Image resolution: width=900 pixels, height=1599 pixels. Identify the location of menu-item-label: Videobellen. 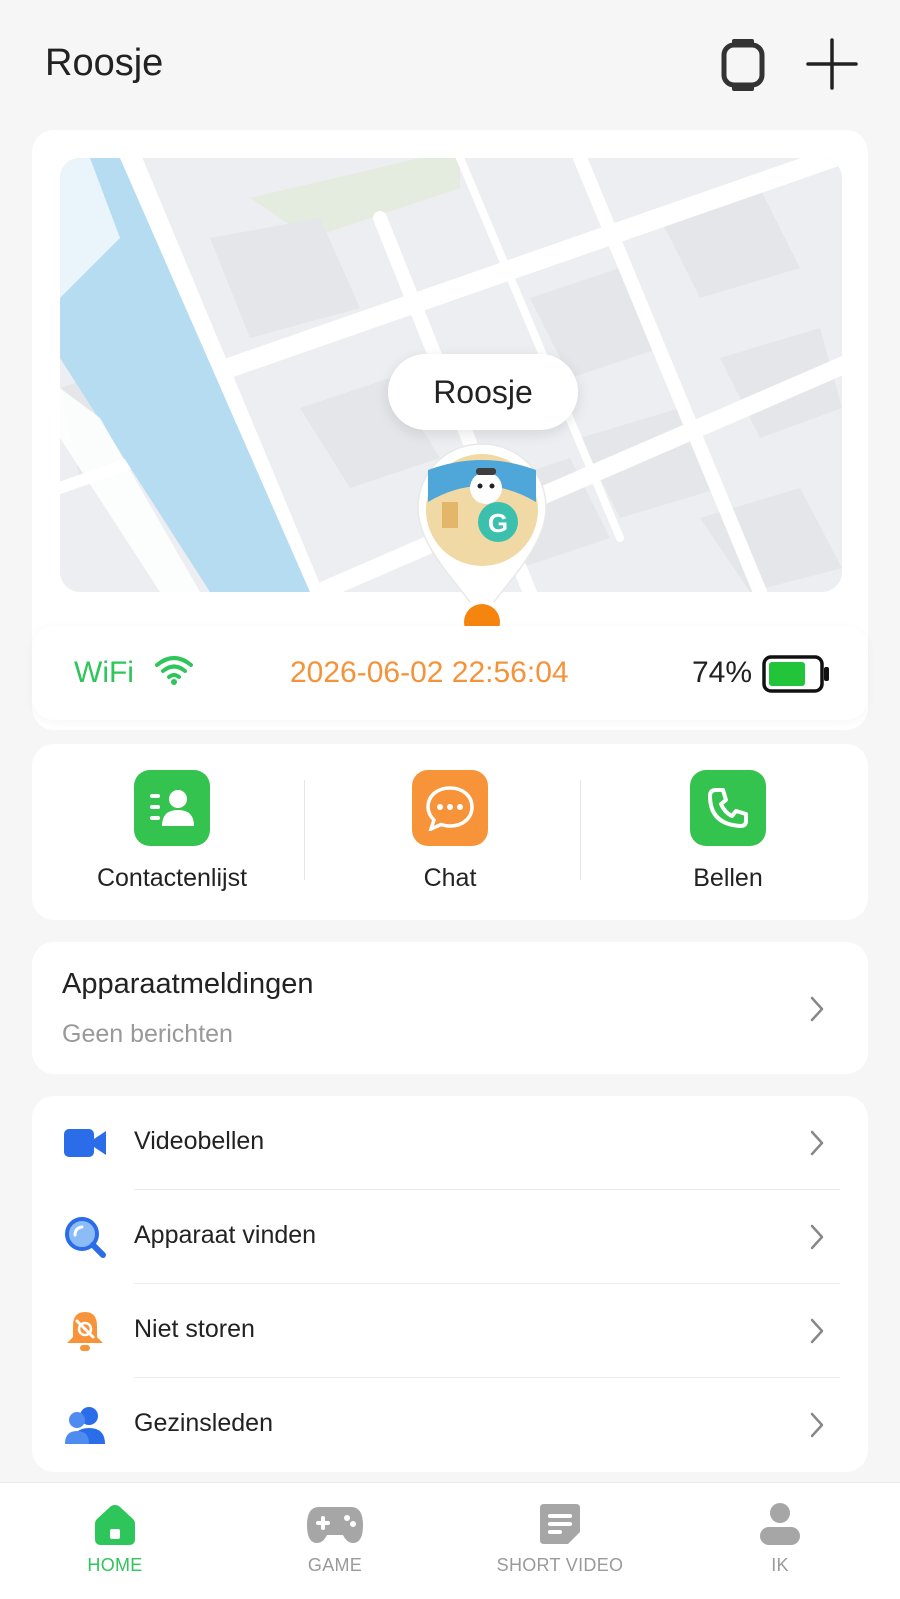
(199, 1141).